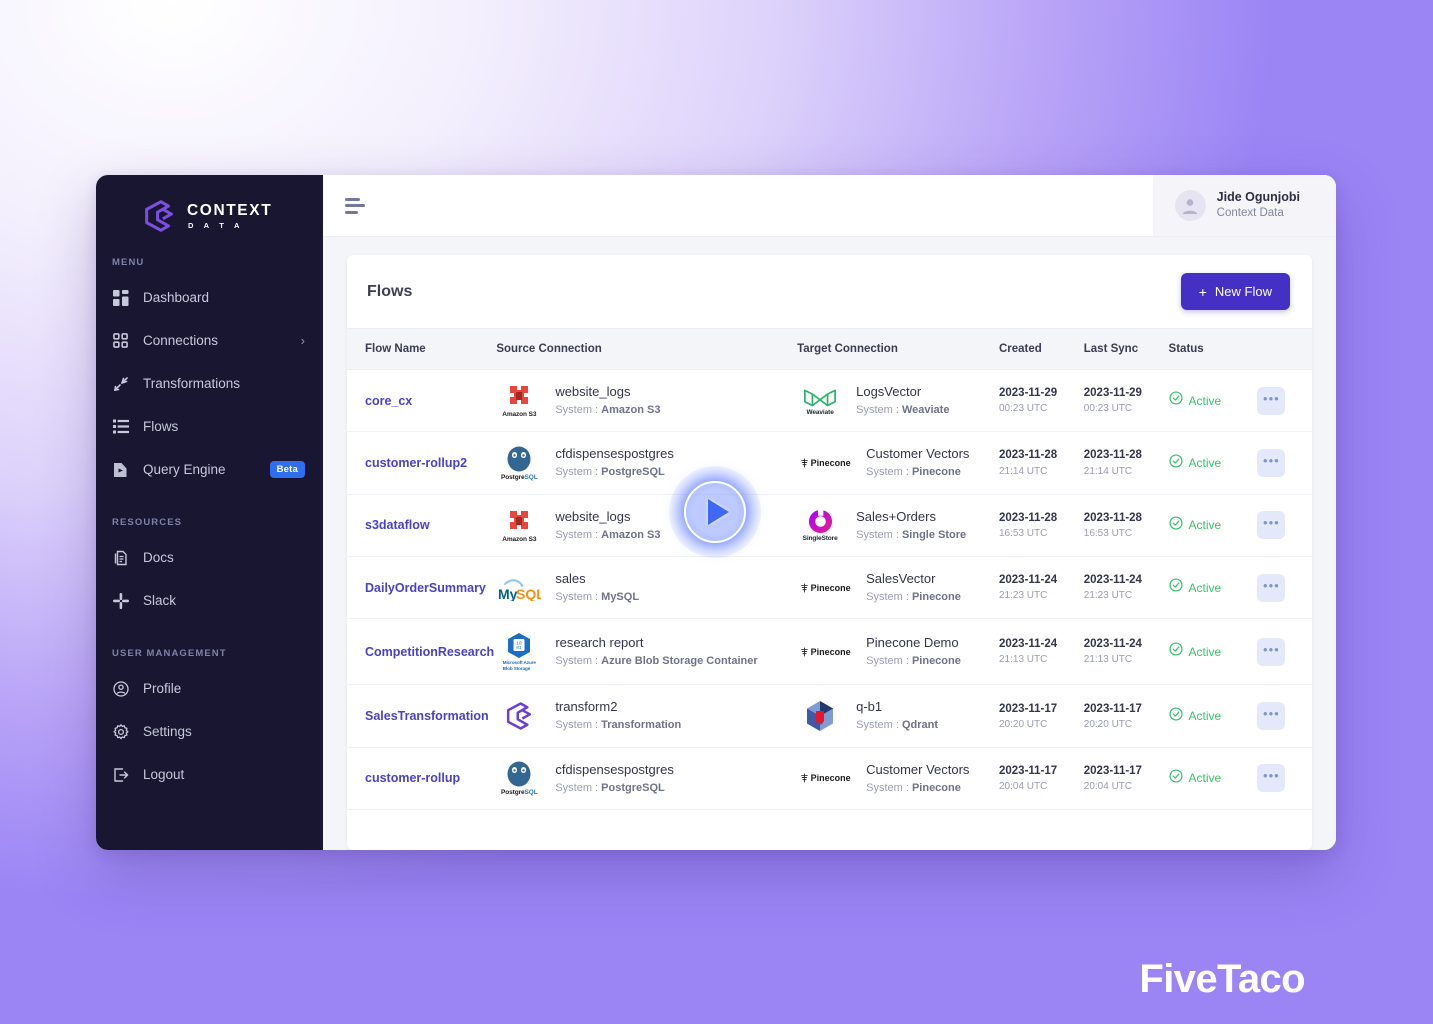  Describe the element at coordinates (639, 349) in the screenshot. I see `column-header-source-connection: Source Connection` at that location.